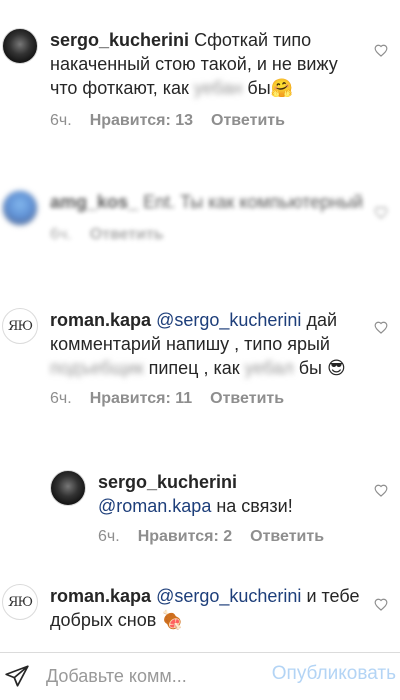 The image size is (400, 700). I want to click on comment-meta: 6ч. Нравится: 2 Ответить, so click(218, 537).